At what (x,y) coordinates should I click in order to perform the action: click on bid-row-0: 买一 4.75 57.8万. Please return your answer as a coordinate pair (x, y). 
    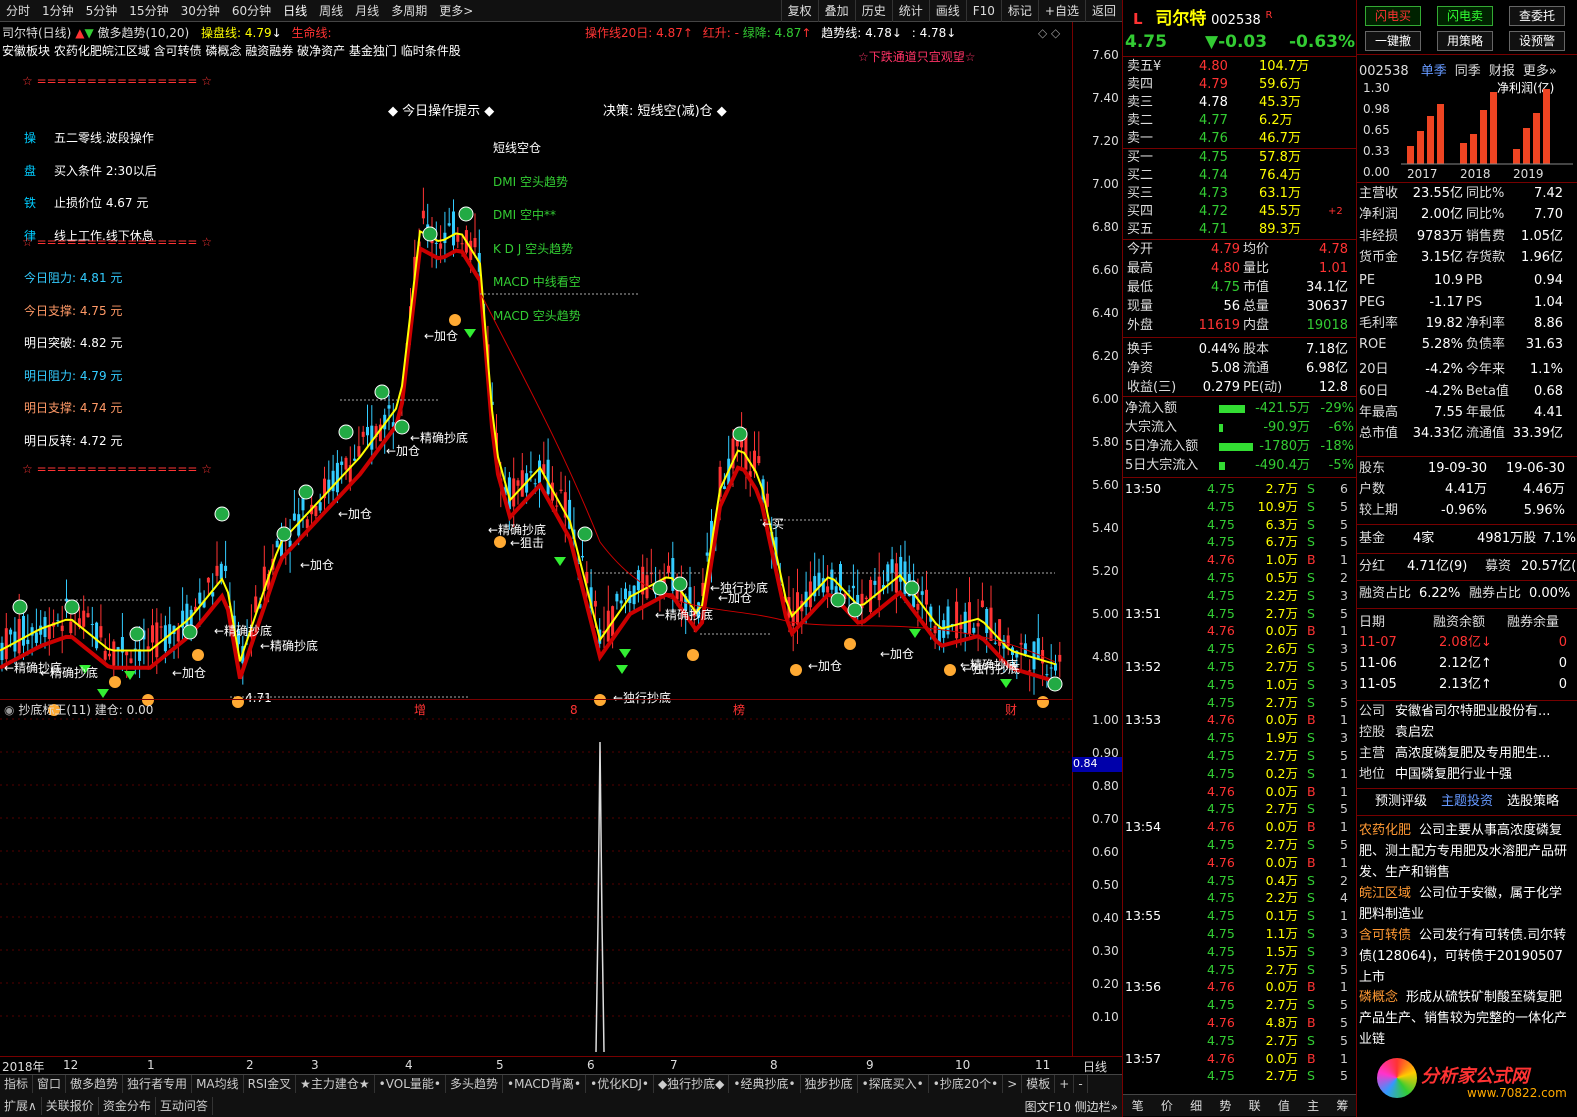
    Looking at the image, I should click on (1239, 158).